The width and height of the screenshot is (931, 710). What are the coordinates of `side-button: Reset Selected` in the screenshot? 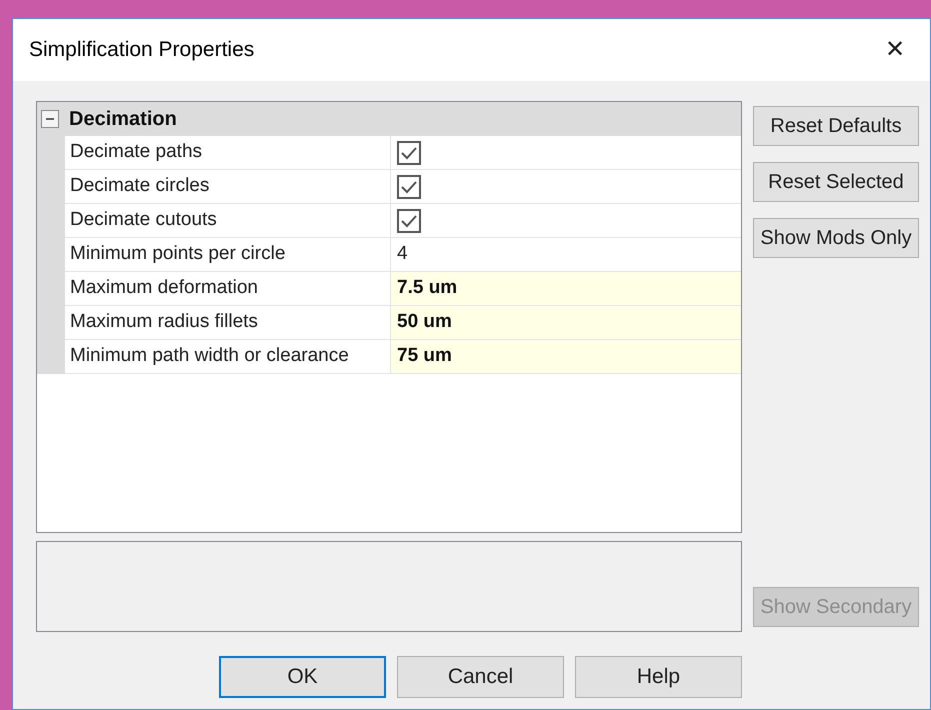 It's located at (836, 182).